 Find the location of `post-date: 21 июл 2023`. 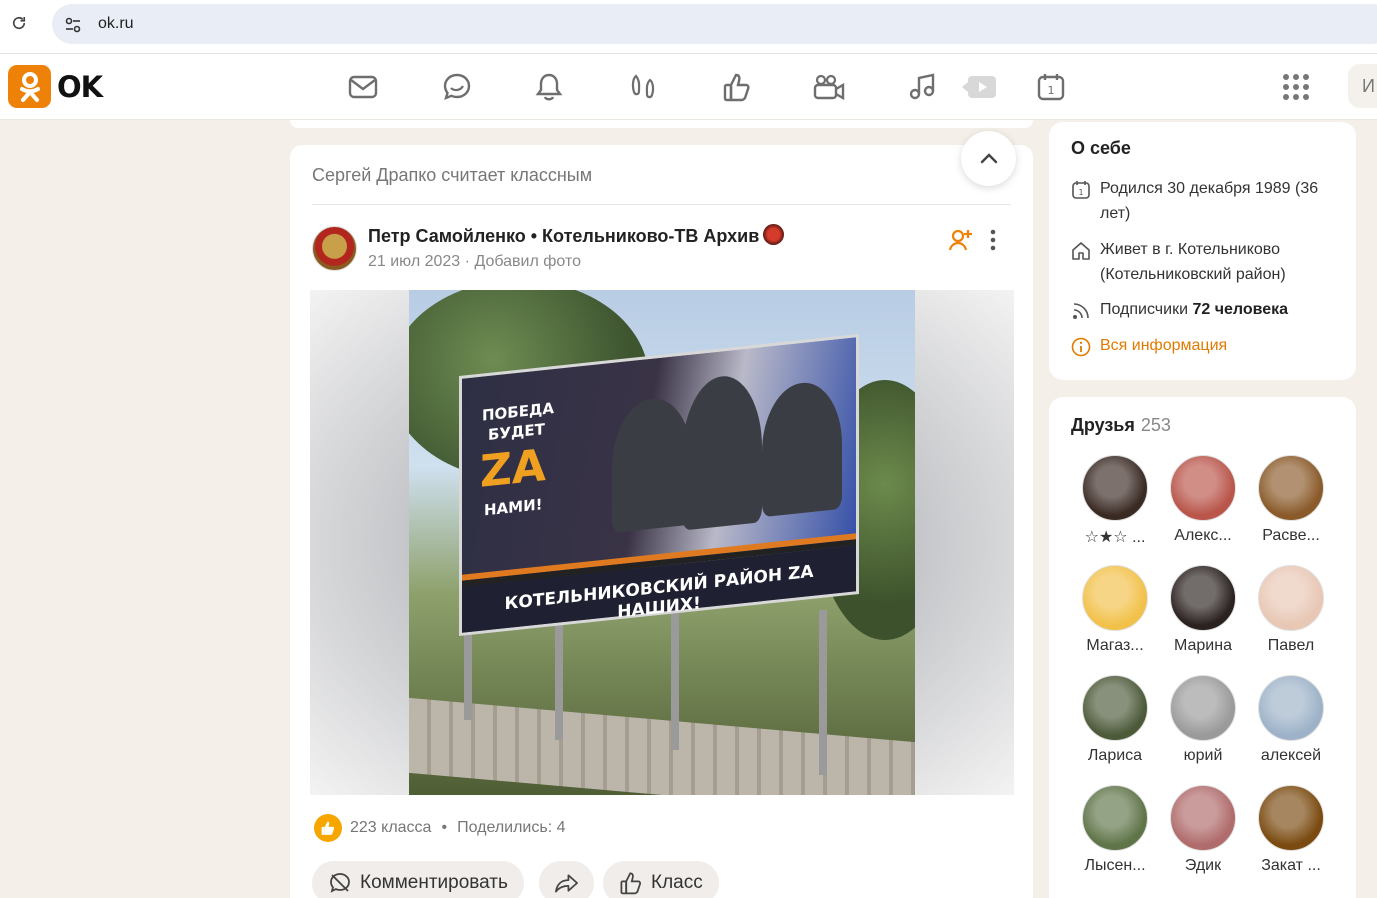

post-date: 21 июл 2023 is located at coordinates (414, 261).